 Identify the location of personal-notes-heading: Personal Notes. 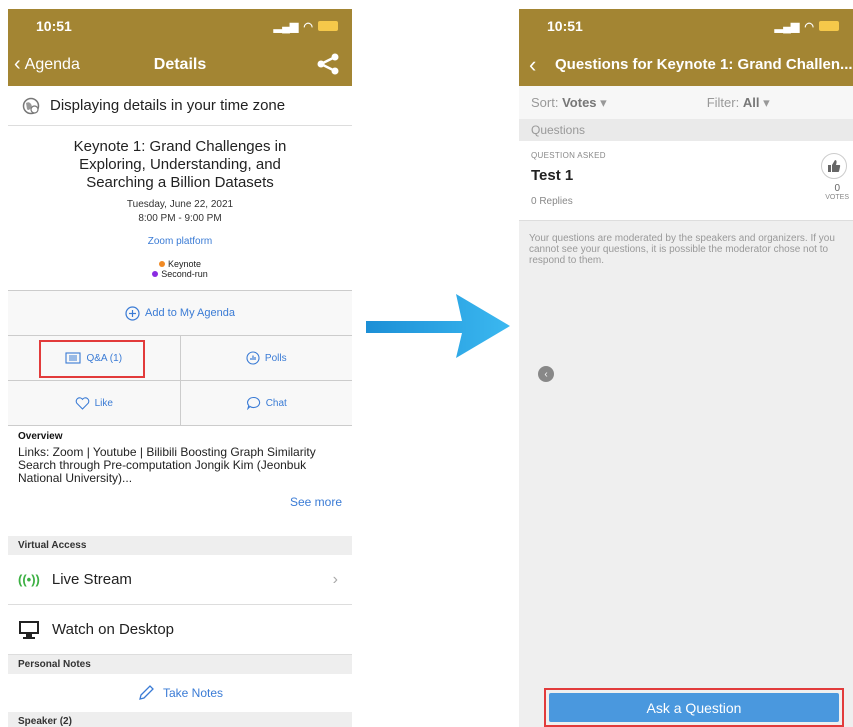
(180, 664).